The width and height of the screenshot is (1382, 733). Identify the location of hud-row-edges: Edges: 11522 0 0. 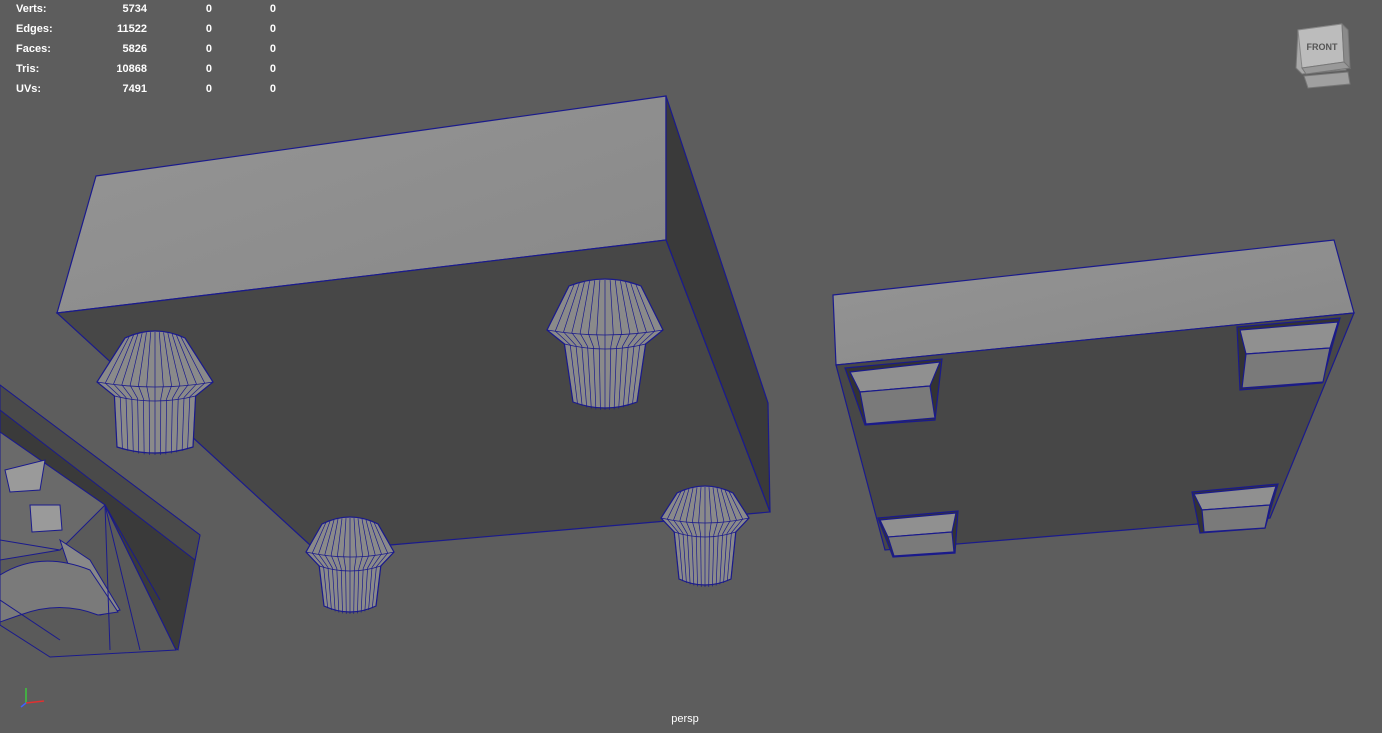
(146, 32).